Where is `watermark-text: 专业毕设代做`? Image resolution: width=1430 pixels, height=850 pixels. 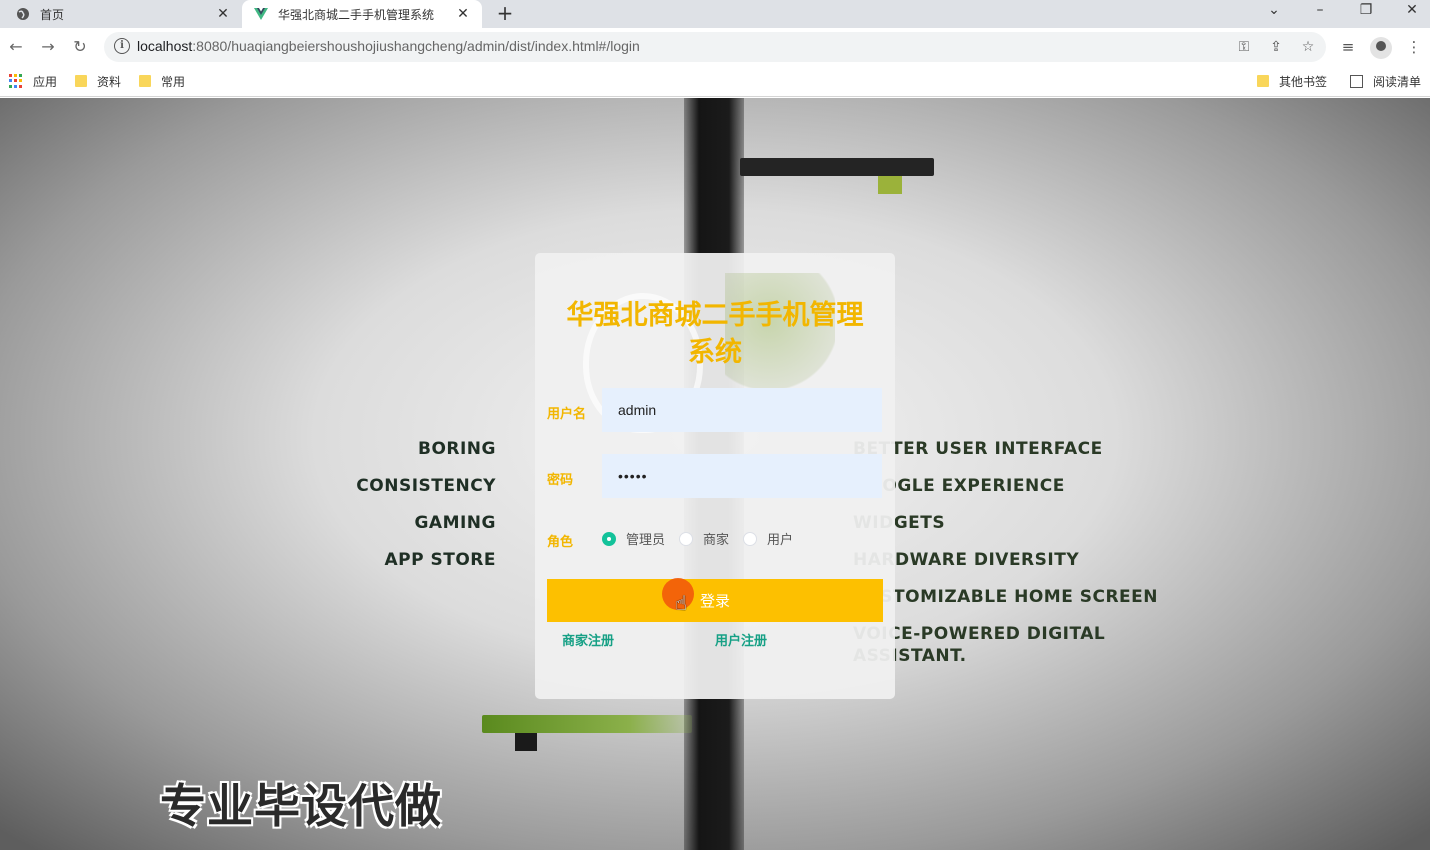
watermark-text: 专业毕设代做 is located at coordinates (301, 806).